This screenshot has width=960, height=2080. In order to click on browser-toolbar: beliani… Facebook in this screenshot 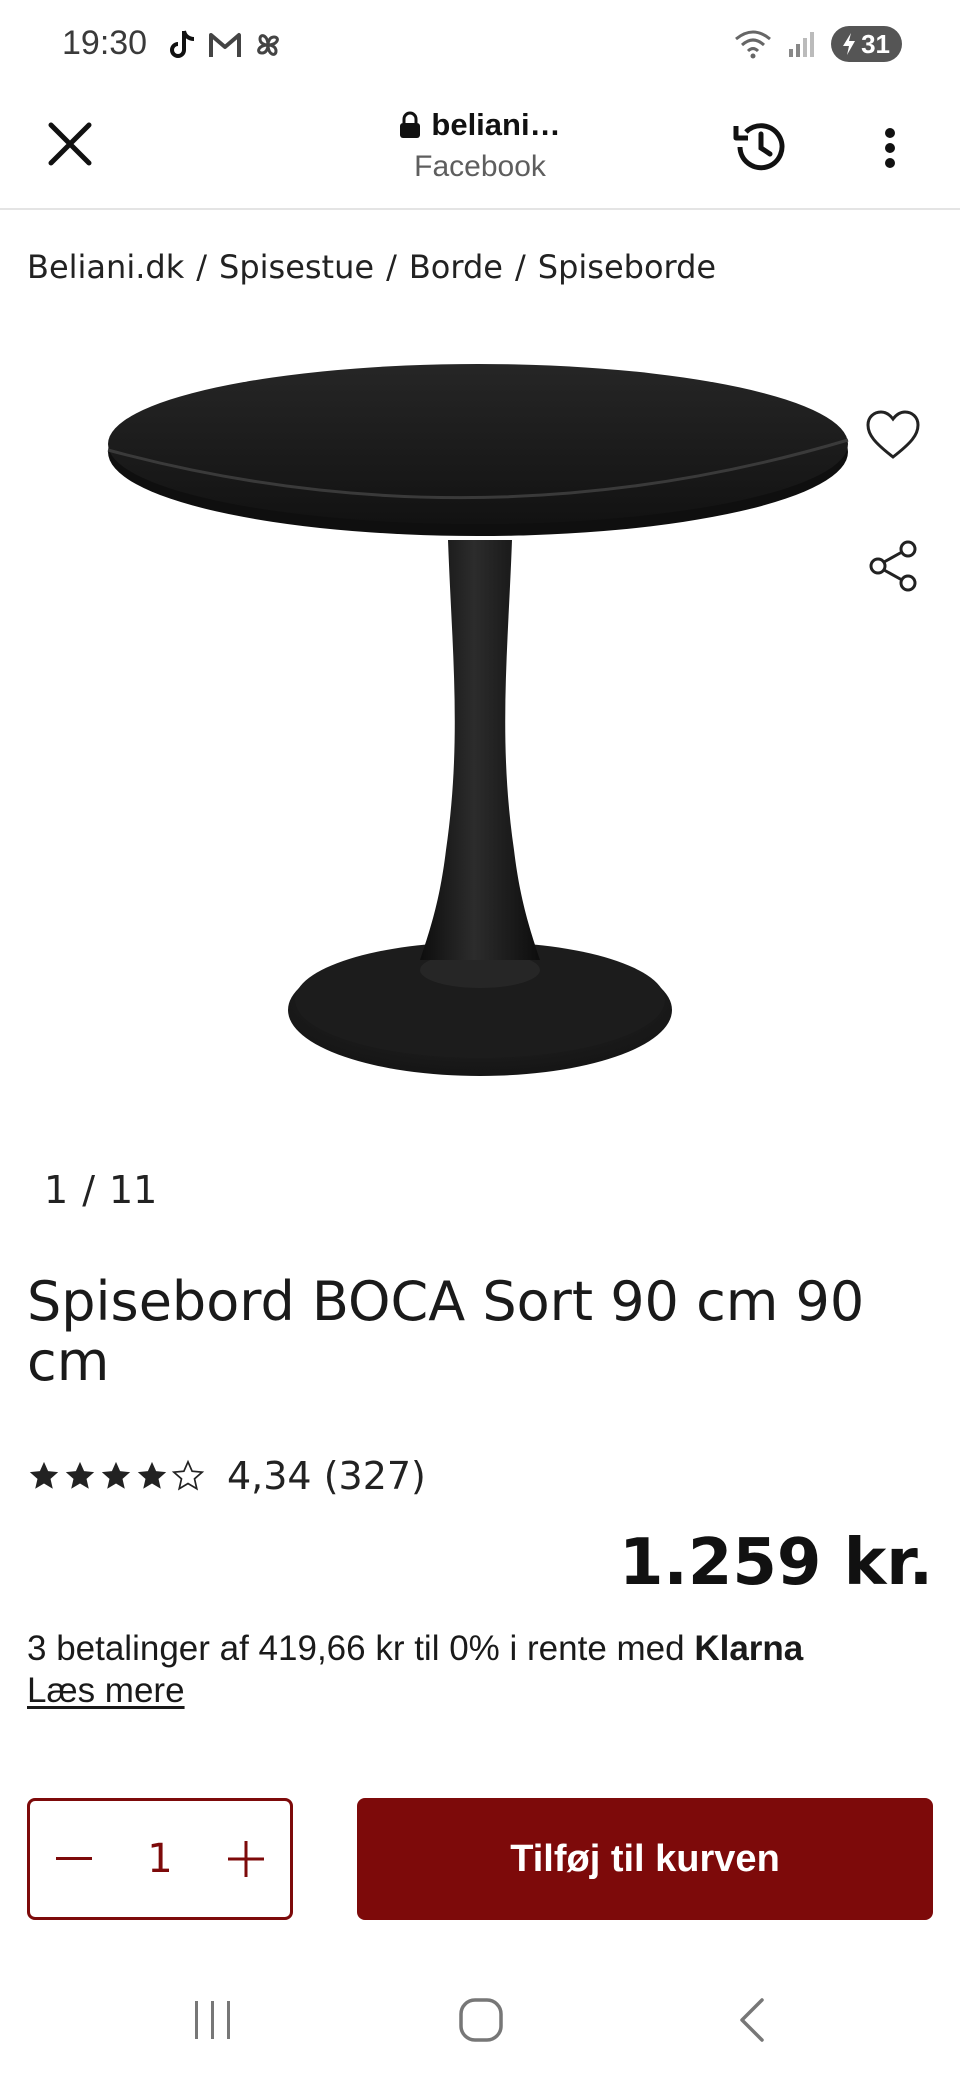, I will do `click(480, 151)`.